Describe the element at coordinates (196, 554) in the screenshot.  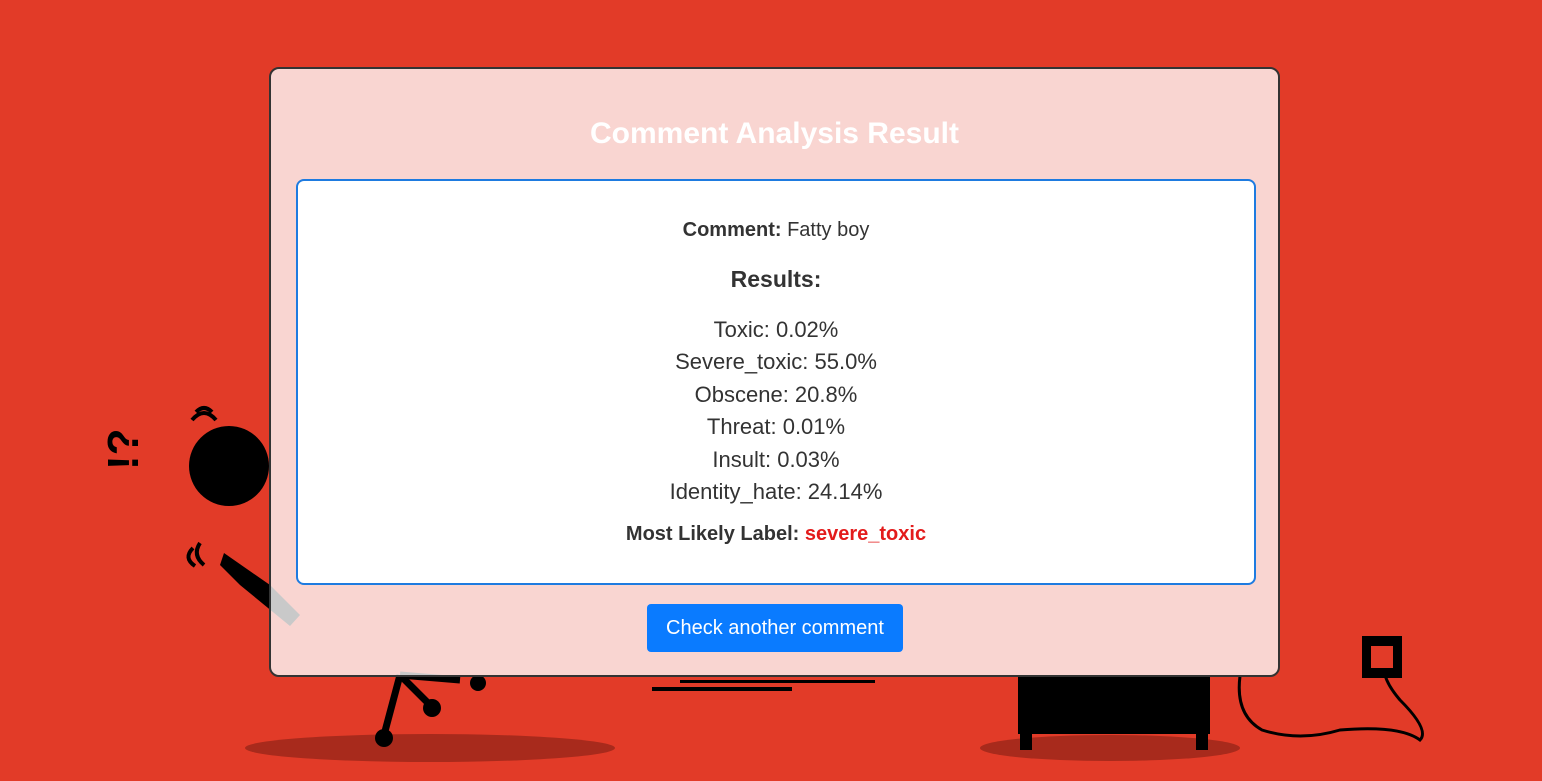
I see `motion-marks-lower-icon` at that location.